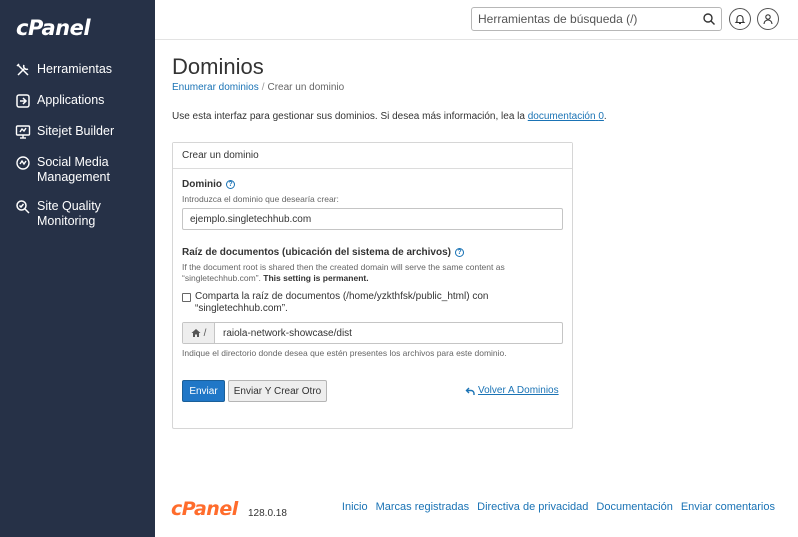 Image resolution: width=798 pixels, height=537 pixels. I want to click on sidebar-item-sitejet: Sitejet Builder, so click(77, 132).